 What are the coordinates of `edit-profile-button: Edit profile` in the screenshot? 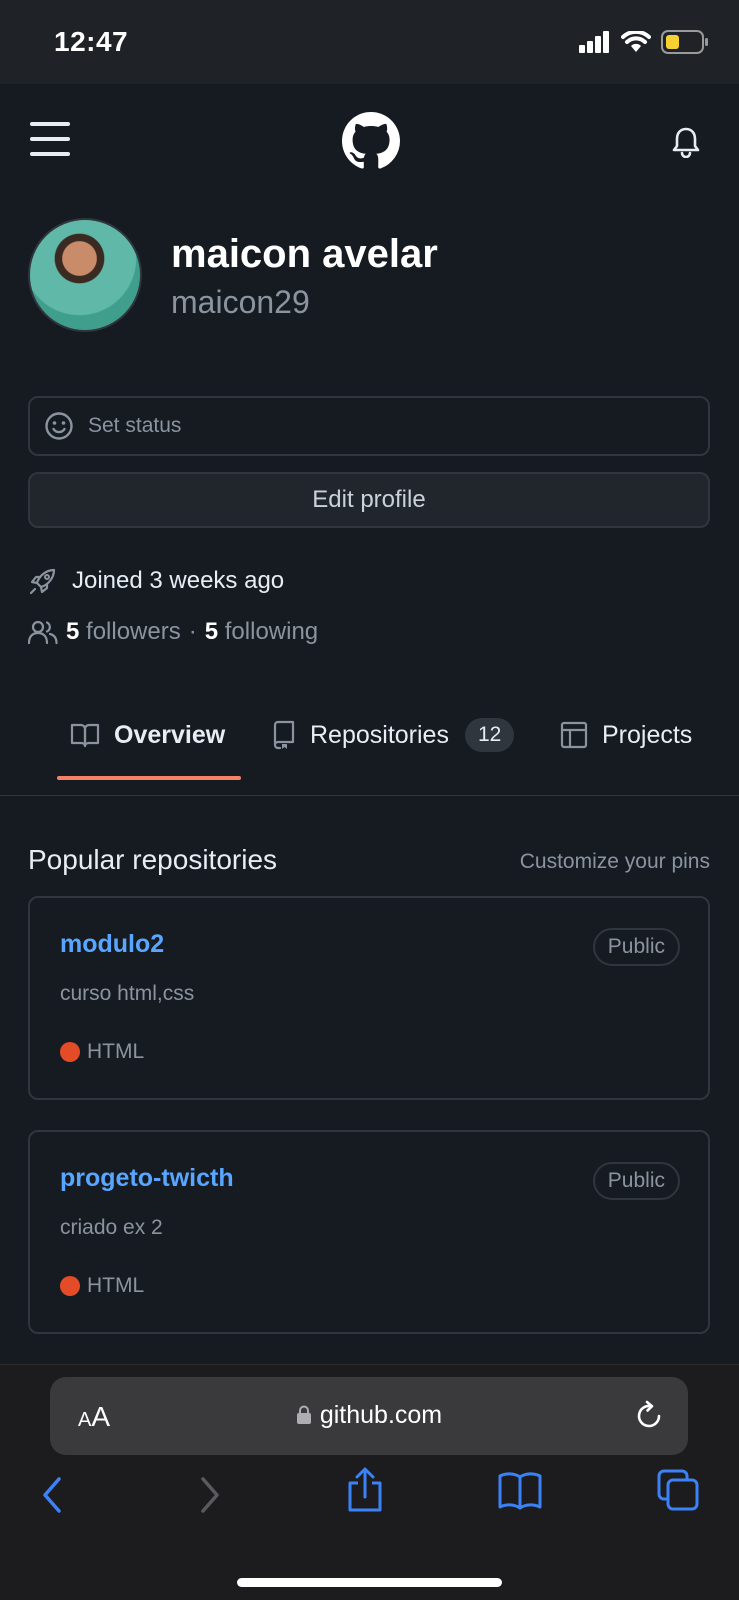 It's located at (369, 500).